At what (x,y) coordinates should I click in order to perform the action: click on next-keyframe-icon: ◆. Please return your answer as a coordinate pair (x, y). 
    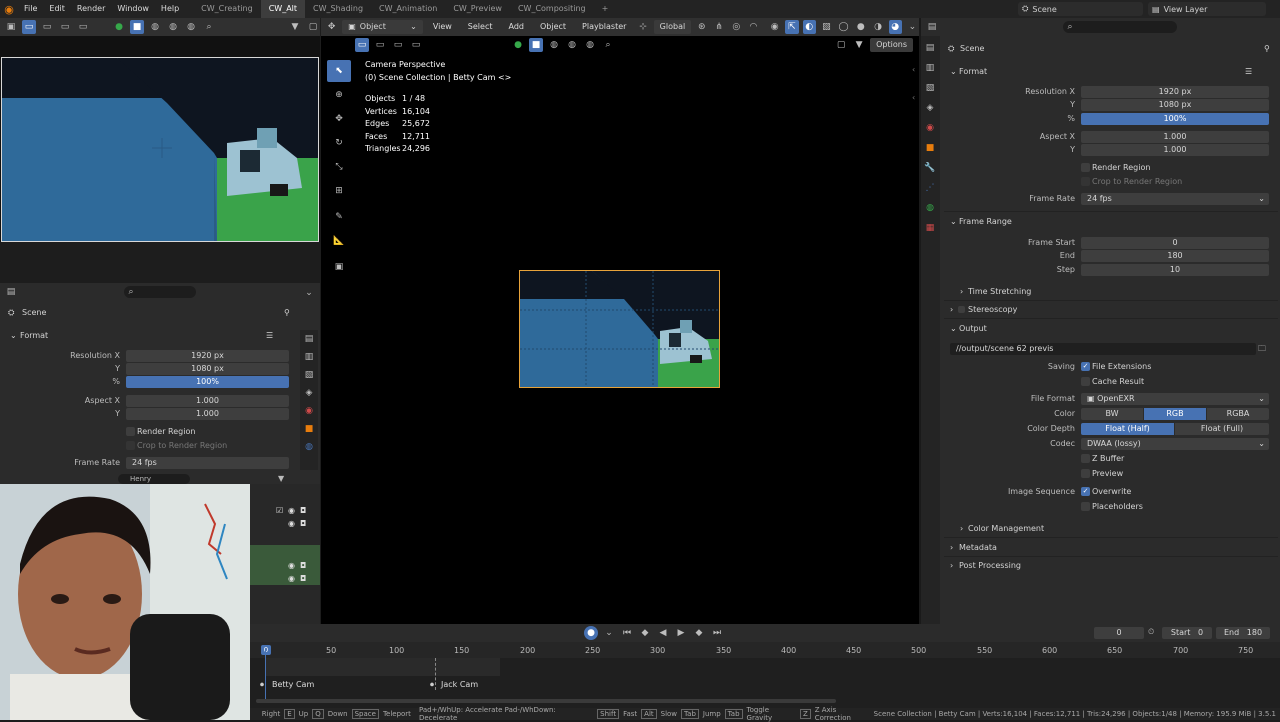
    Looking at the image, I should click on (699, 633).